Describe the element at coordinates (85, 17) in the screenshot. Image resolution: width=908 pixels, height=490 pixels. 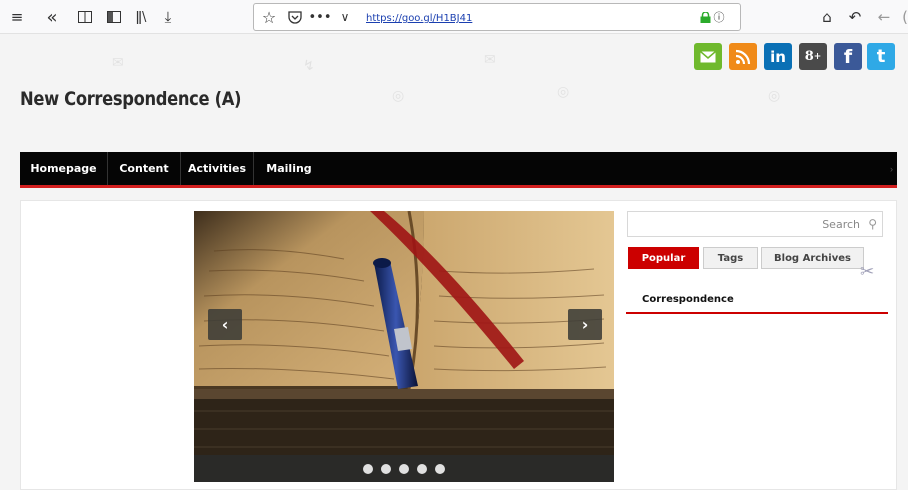
I see `reader-icon` at that location.